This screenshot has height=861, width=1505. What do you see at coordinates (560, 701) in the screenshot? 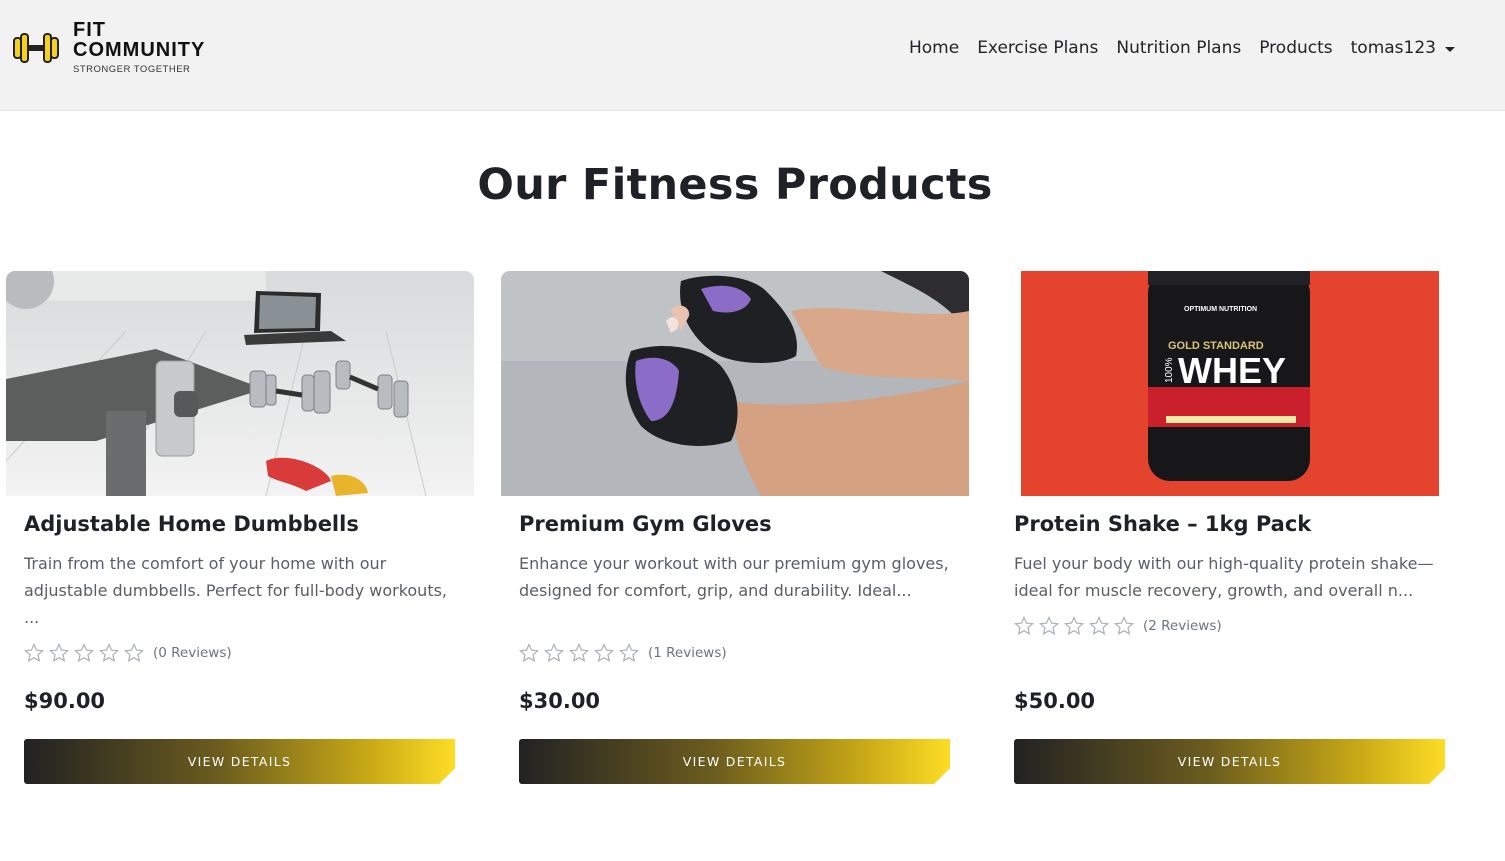
I see `product-price: $30.00` at bounding box center [560, 701].